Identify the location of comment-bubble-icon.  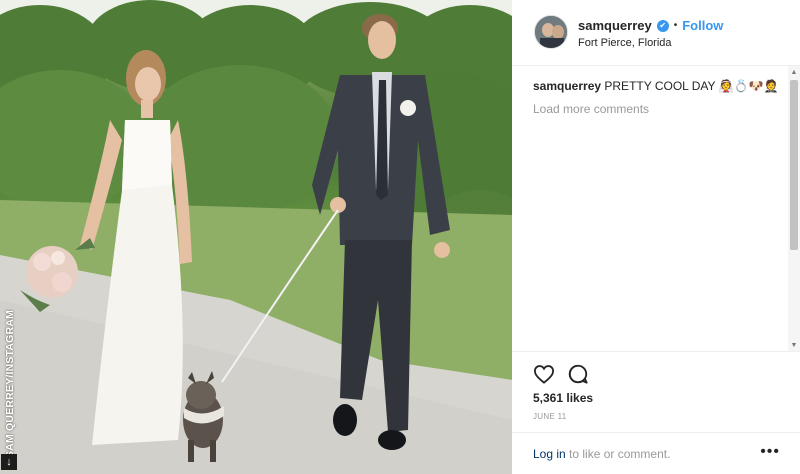
(578, 374).